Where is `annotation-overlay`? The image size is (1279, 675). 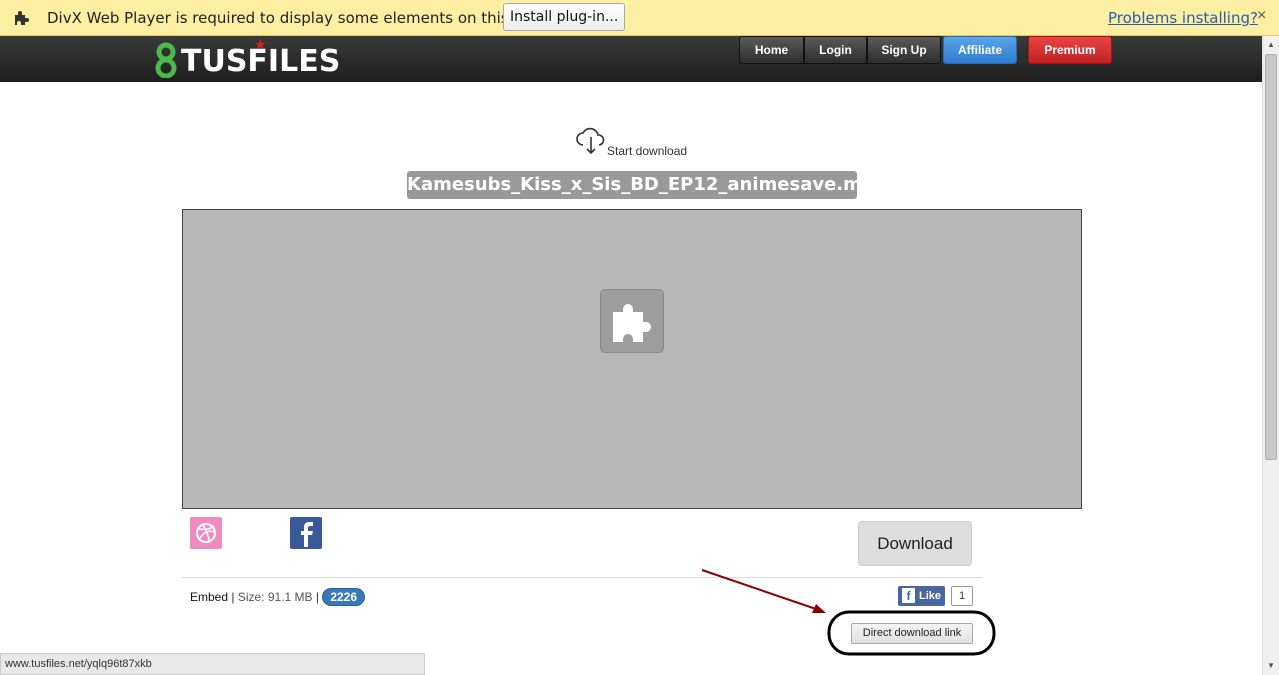 annotation-overlay is located at coordinates (848, 612).